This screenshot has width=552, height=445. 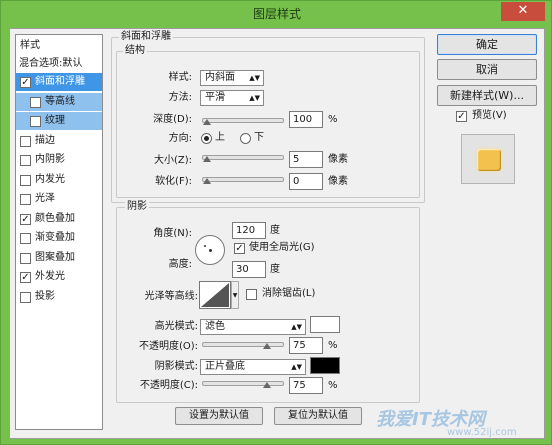 What do you see at coordinates (180, 97) in the screenshot?
I see `method-label: 方法:` at bounding box center [180, 97].